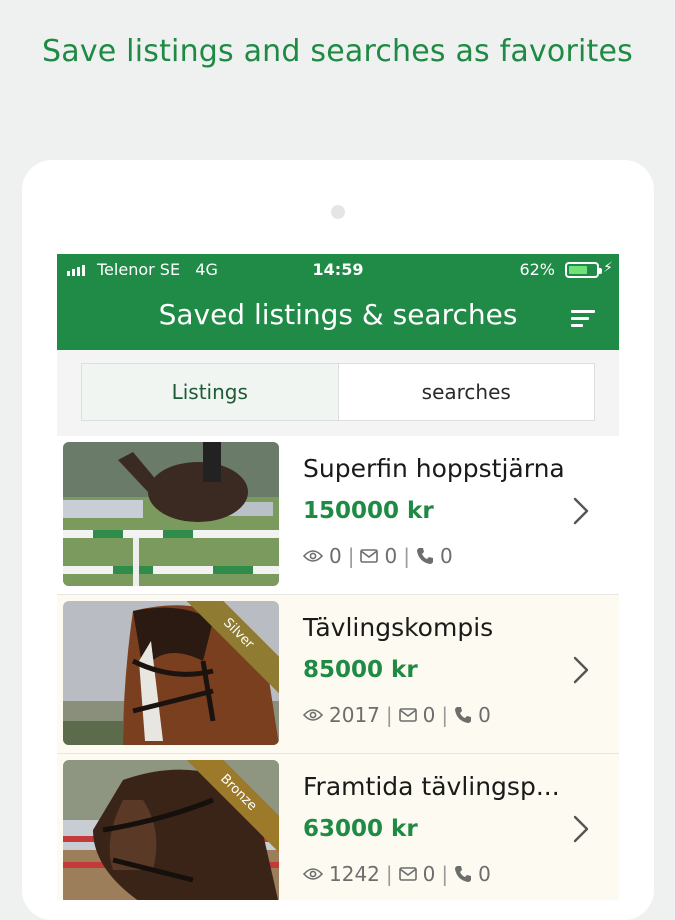 Image resolution: width=675 pixels, height=920 pixels. What do you see at coordinates (583, 318) in the screenshot?
I see `sort-icon` at bounding box center [583, 318].